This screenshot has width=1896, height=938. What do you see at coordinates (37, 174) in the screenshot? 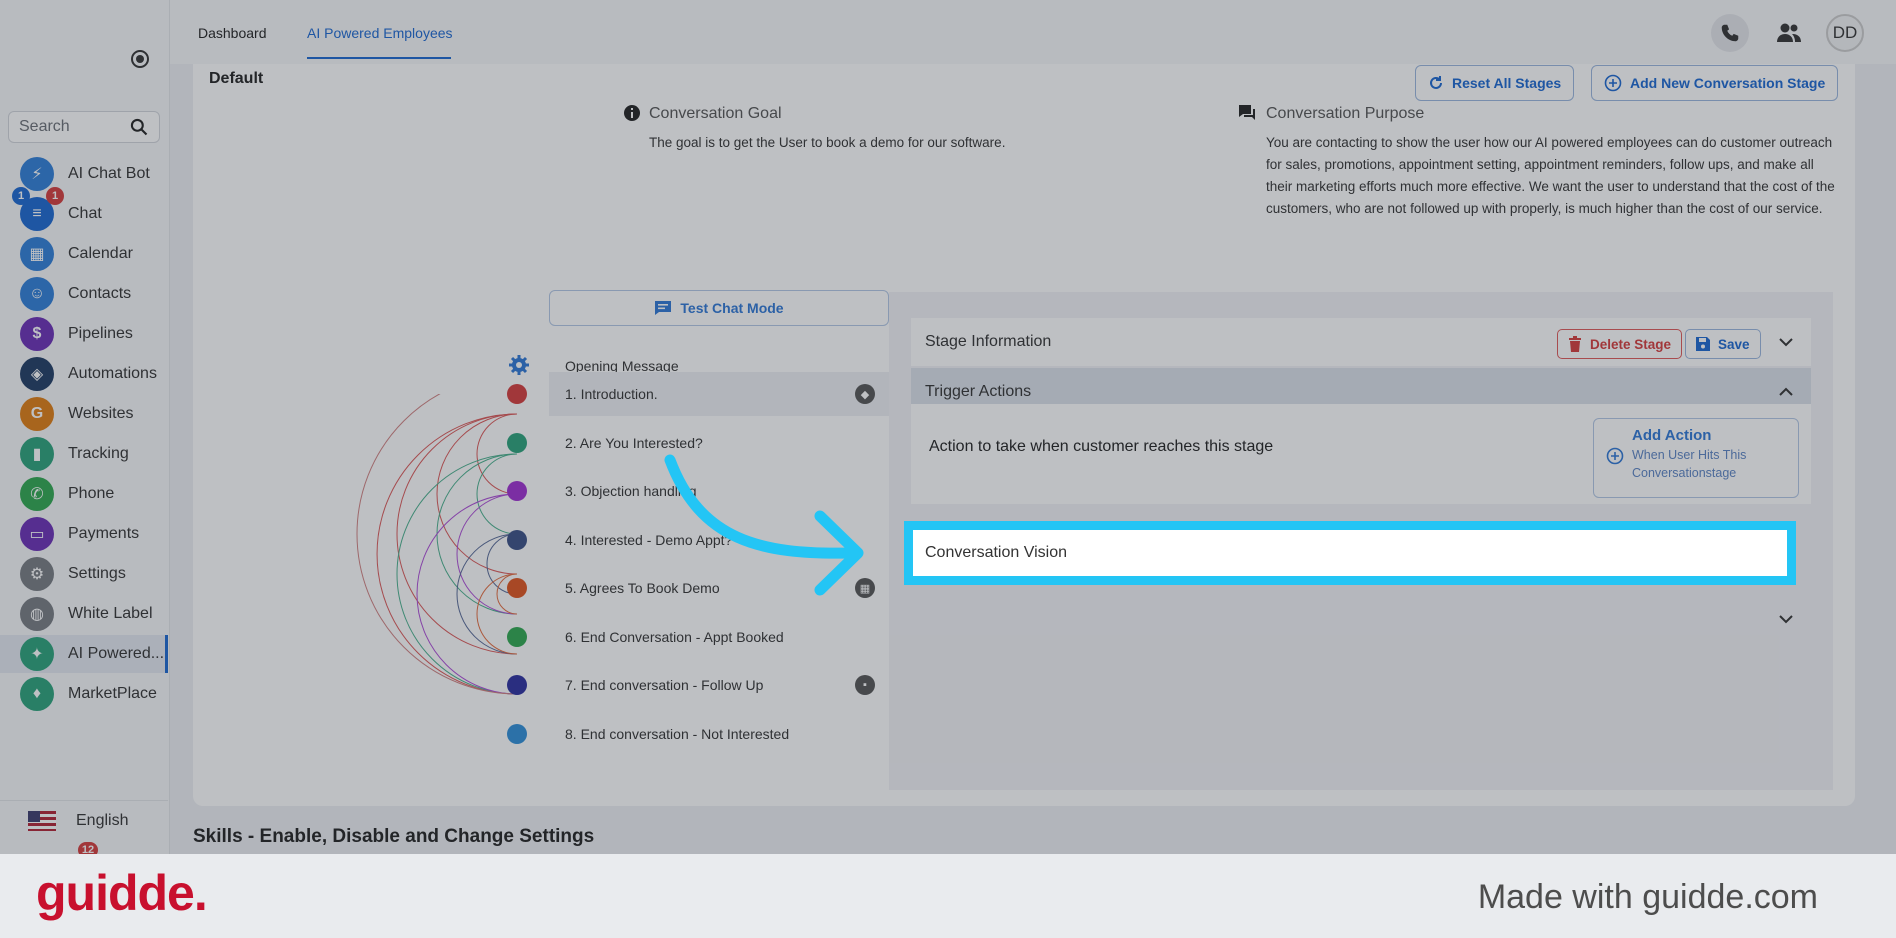
I see `bolt-icon: ⚡` at bounding box center [37, 174].